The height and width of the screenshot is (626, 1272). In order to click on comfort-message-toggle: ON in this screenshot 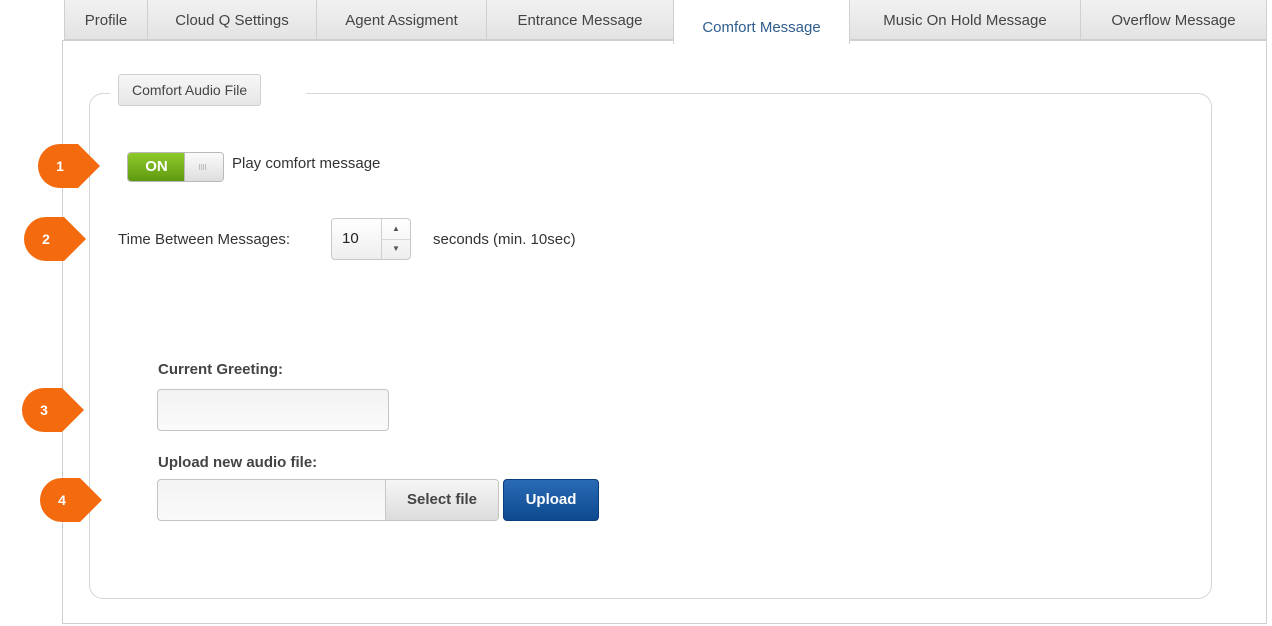, I will do `click(175, 167)`.